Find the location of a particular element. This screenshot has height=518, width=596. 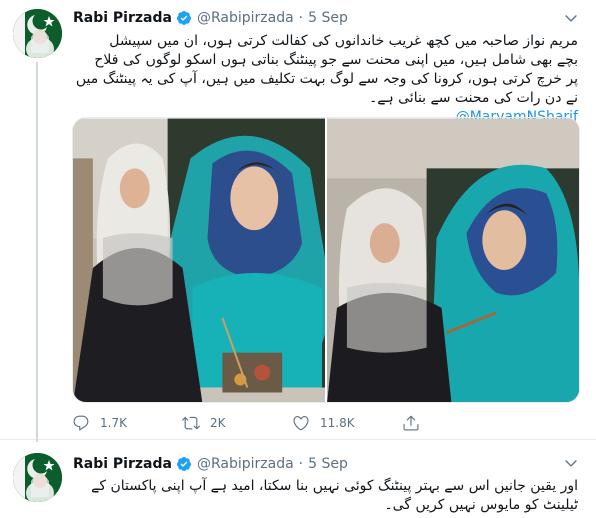

retweet-count: 2K is located at coordinates (218, 423).